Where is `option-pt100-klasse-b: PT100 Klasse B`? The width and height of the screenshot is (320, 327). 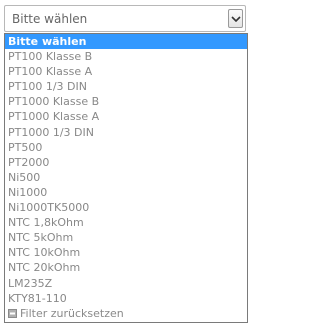
option-pt100-klasse-b: PT100 Klasse B is located at coordinates (126, 56).